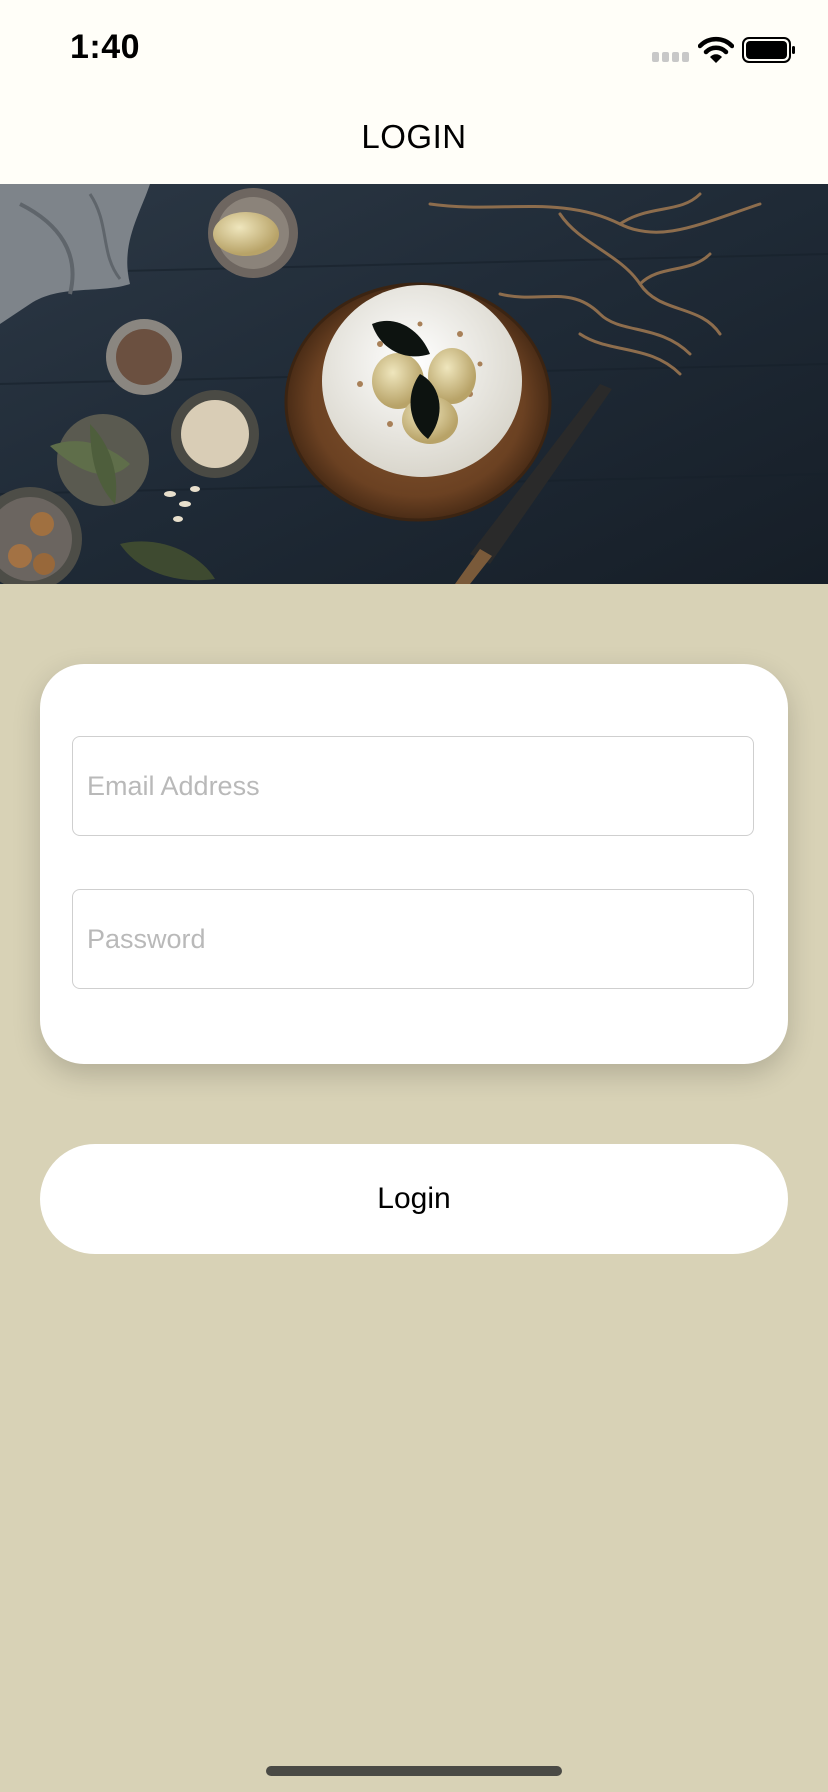 The height and width of the screenshot is (1792, 828). What do you see at coordinates (414, 1771) in the screenshot?
I see `home-indicator` at bounding box center [414, 1771].